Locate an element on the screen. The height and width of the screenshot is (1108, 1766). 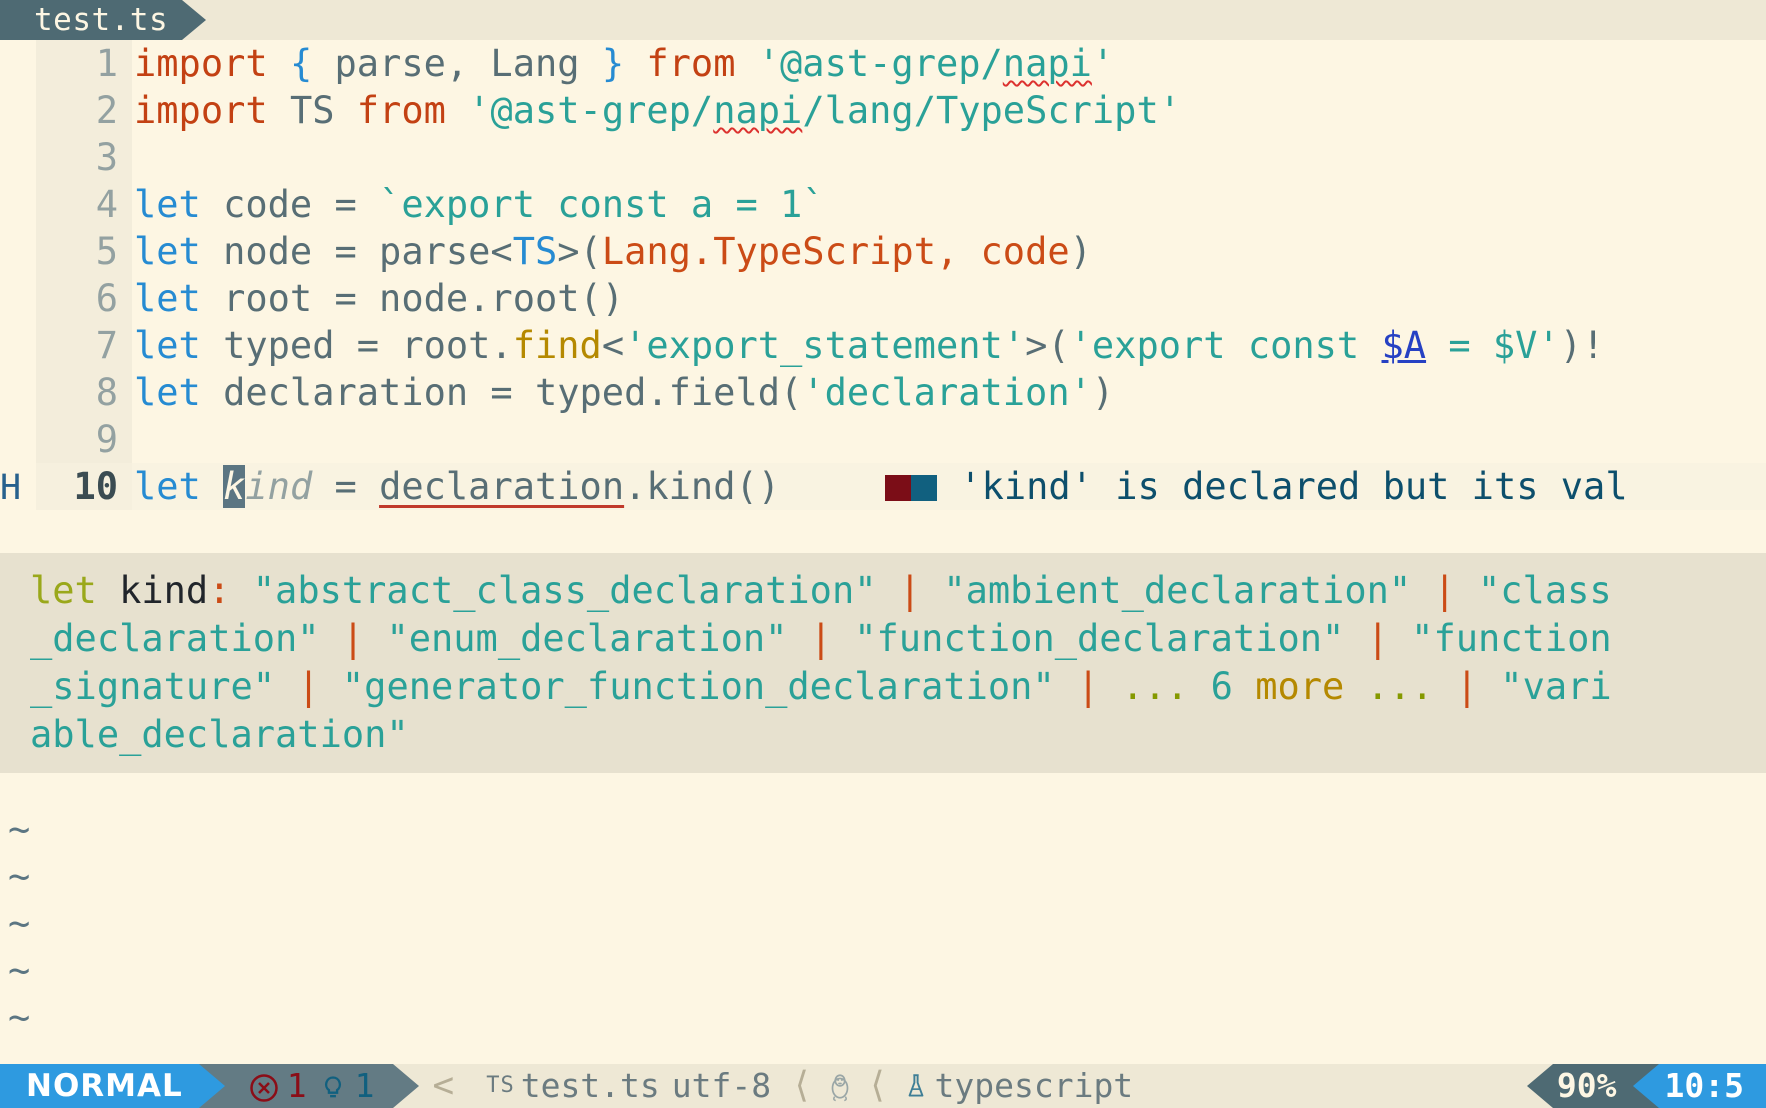
status-spacer is located at coordinates (1333, 1086).